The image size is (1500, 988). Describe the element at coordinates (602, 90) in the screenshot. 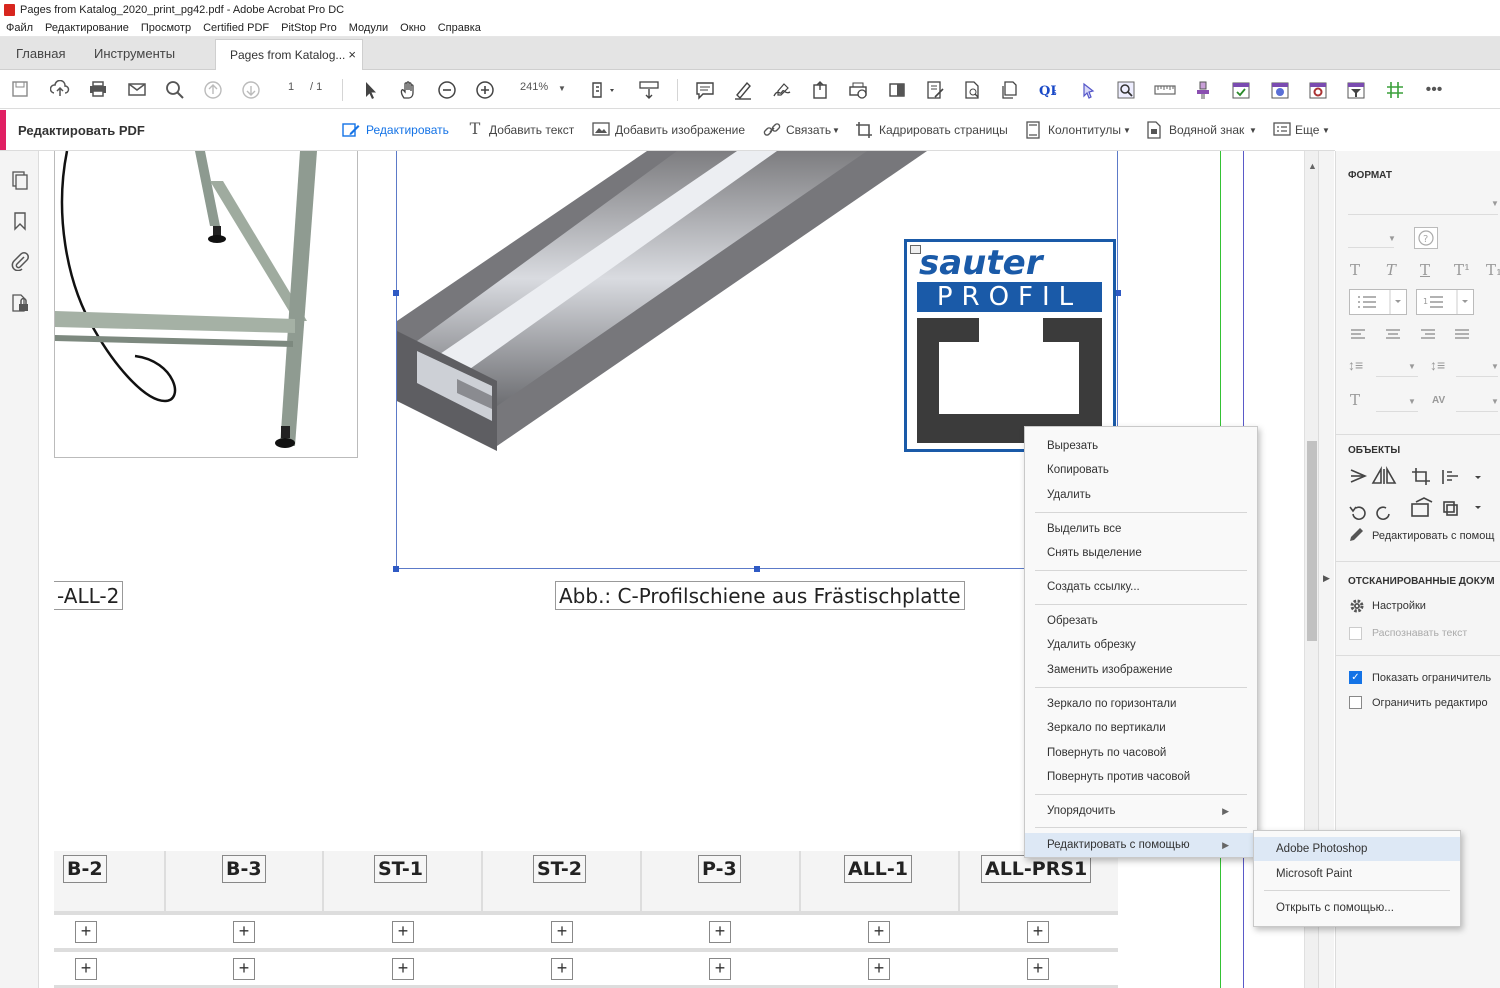

I see `fit-page-icon` at that location.